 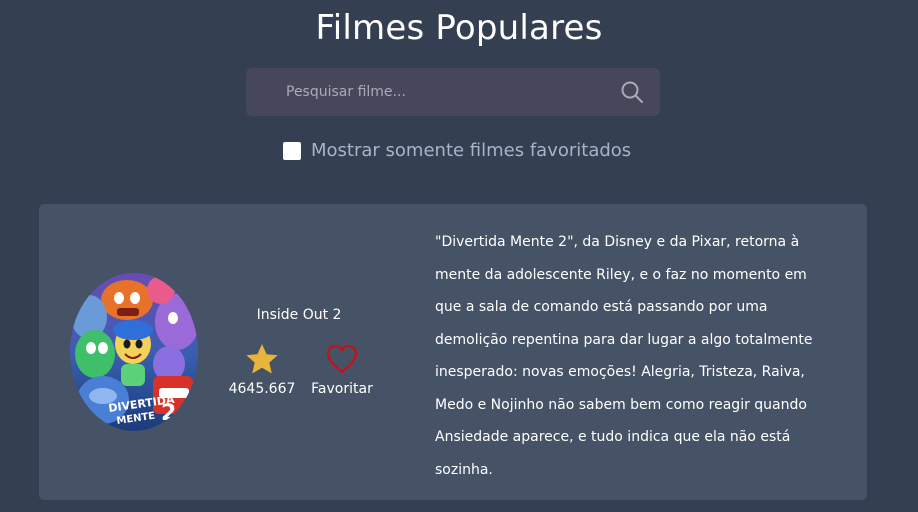 What do you see at coordinates (342, 359) in the screenshot?
I see `heart-outline-icon` at bounding box center [342, 359].